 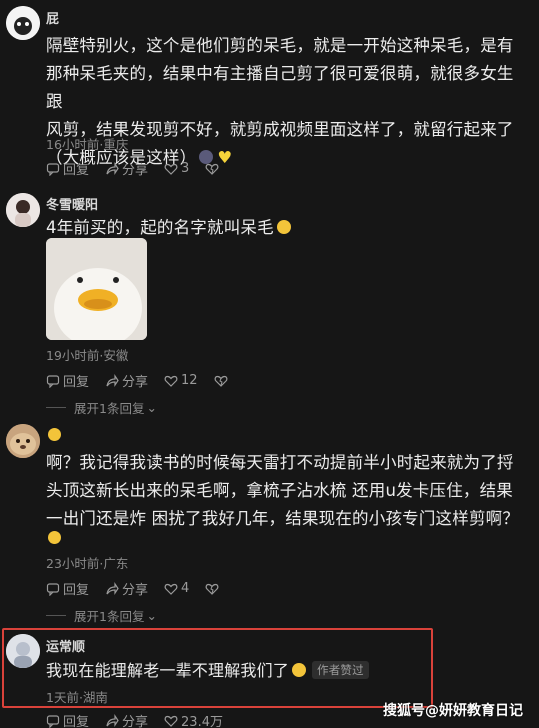 What do you see at coordinates (87, 355) in the screenshot?
I see `timestamp-location: 19小时前·安徽` at bounding box center [87, 355].